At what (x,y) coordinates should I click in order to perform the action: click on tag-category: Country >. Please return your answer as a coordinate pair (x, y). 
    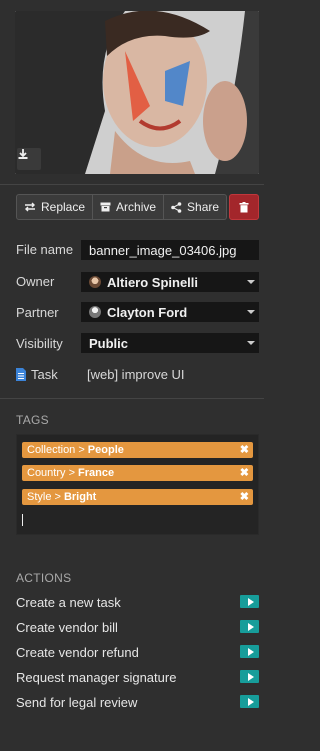
    Looking at the image, I should click on (51, 473).